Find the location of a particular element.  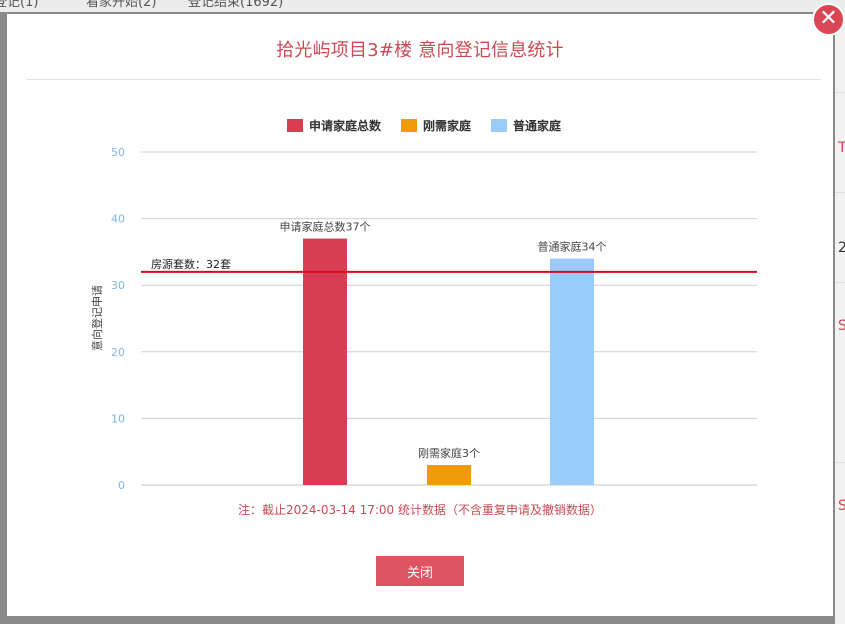

close-icon: ✕ is located at coordinates (828, 19).